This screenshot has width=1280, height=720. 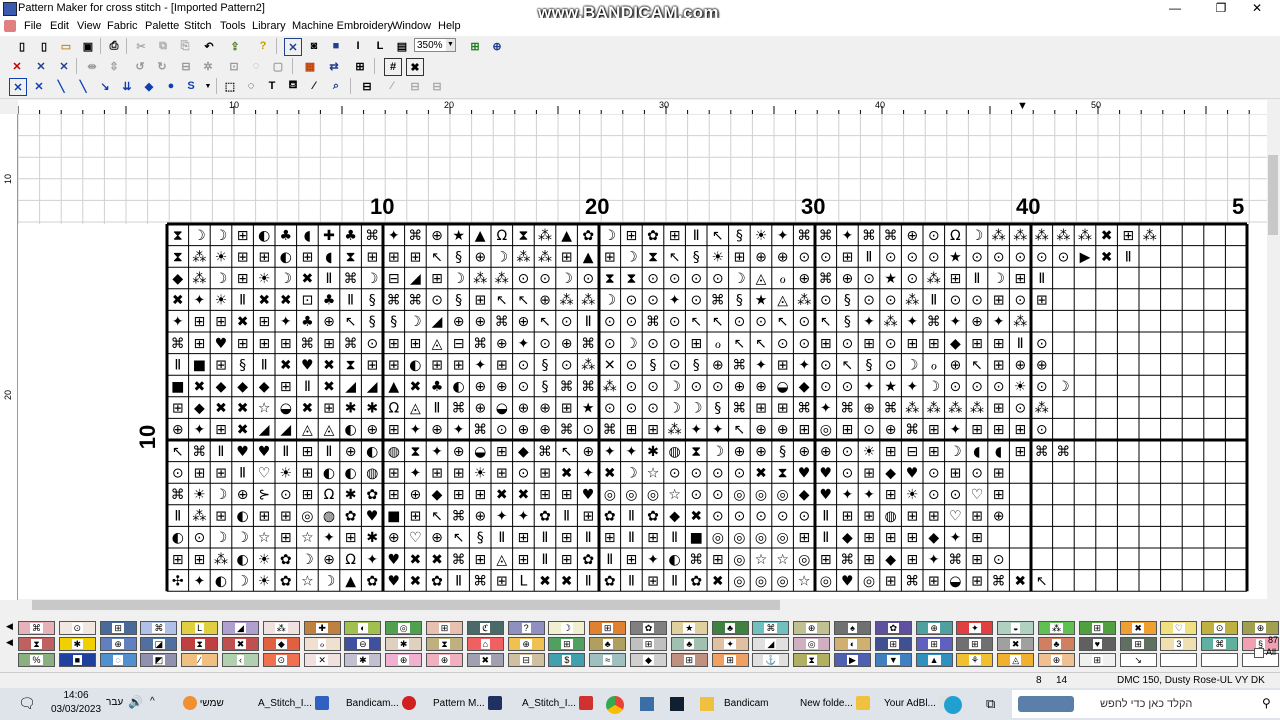 What do you see at coordinates (444, 644) in the screenshot?
I see `palette-swatch: ⧗` at bounding box center [444, 644].